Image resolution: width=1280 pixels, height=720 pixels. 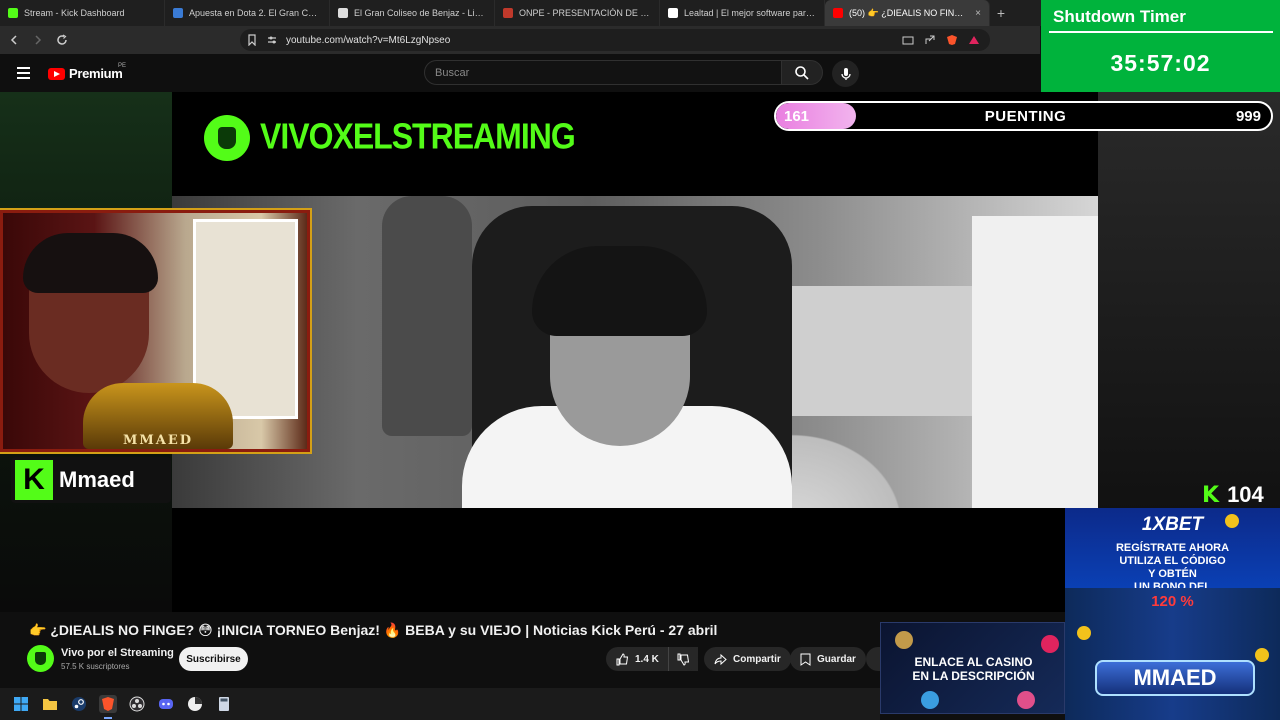 I want to click on save-bookmark-icon, so click(x=805, y=659).